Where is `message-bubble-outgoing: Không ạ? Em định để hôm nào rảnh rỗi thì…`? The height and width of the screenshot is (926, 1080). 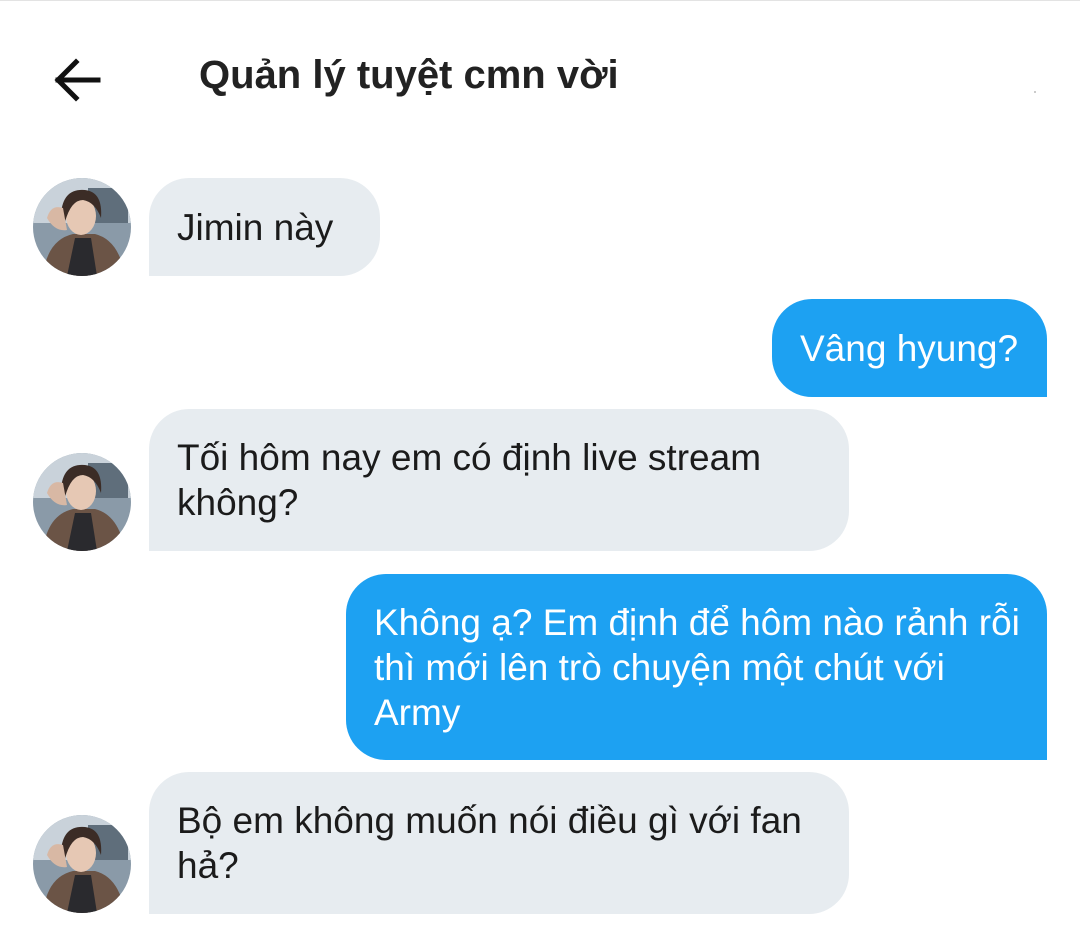 message-bubble-outgoing: Không ạ? Em định để hôm nào rảnh rỗi thì… is located at coordinates (696, 667).